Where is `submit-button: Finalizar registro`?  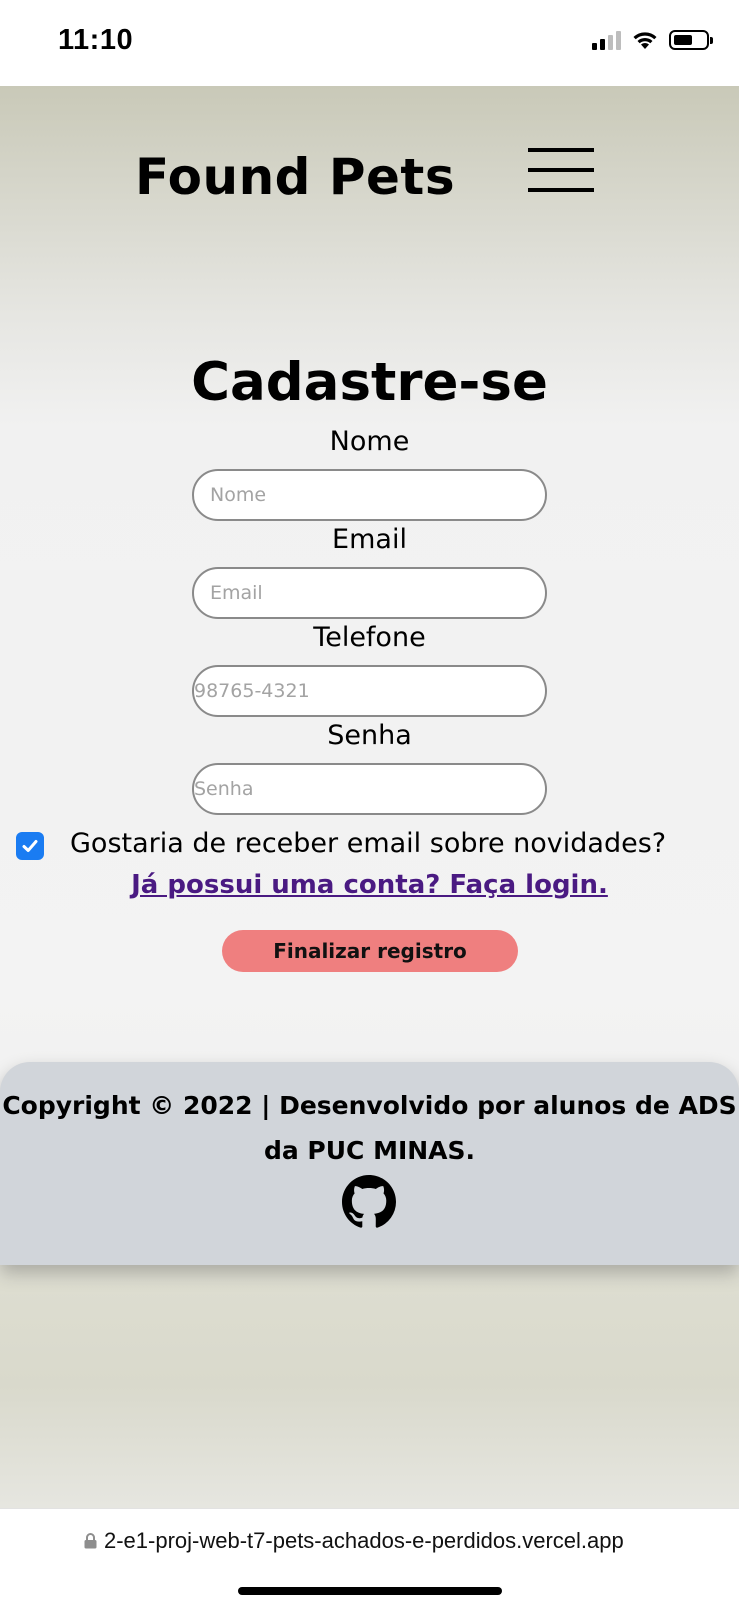
submit-button: Finalizar registro is located at coordinates (370, 951).